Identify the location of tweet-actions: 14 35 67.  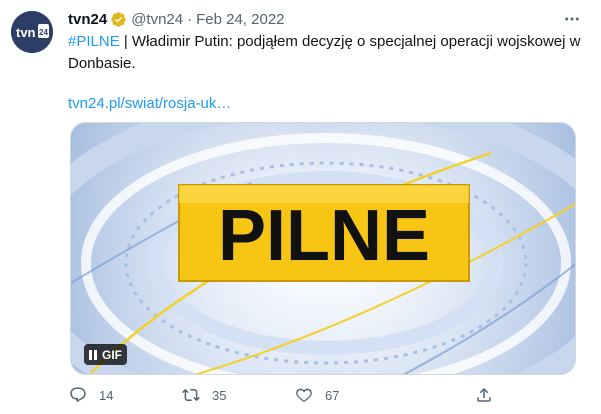
(300, 398).